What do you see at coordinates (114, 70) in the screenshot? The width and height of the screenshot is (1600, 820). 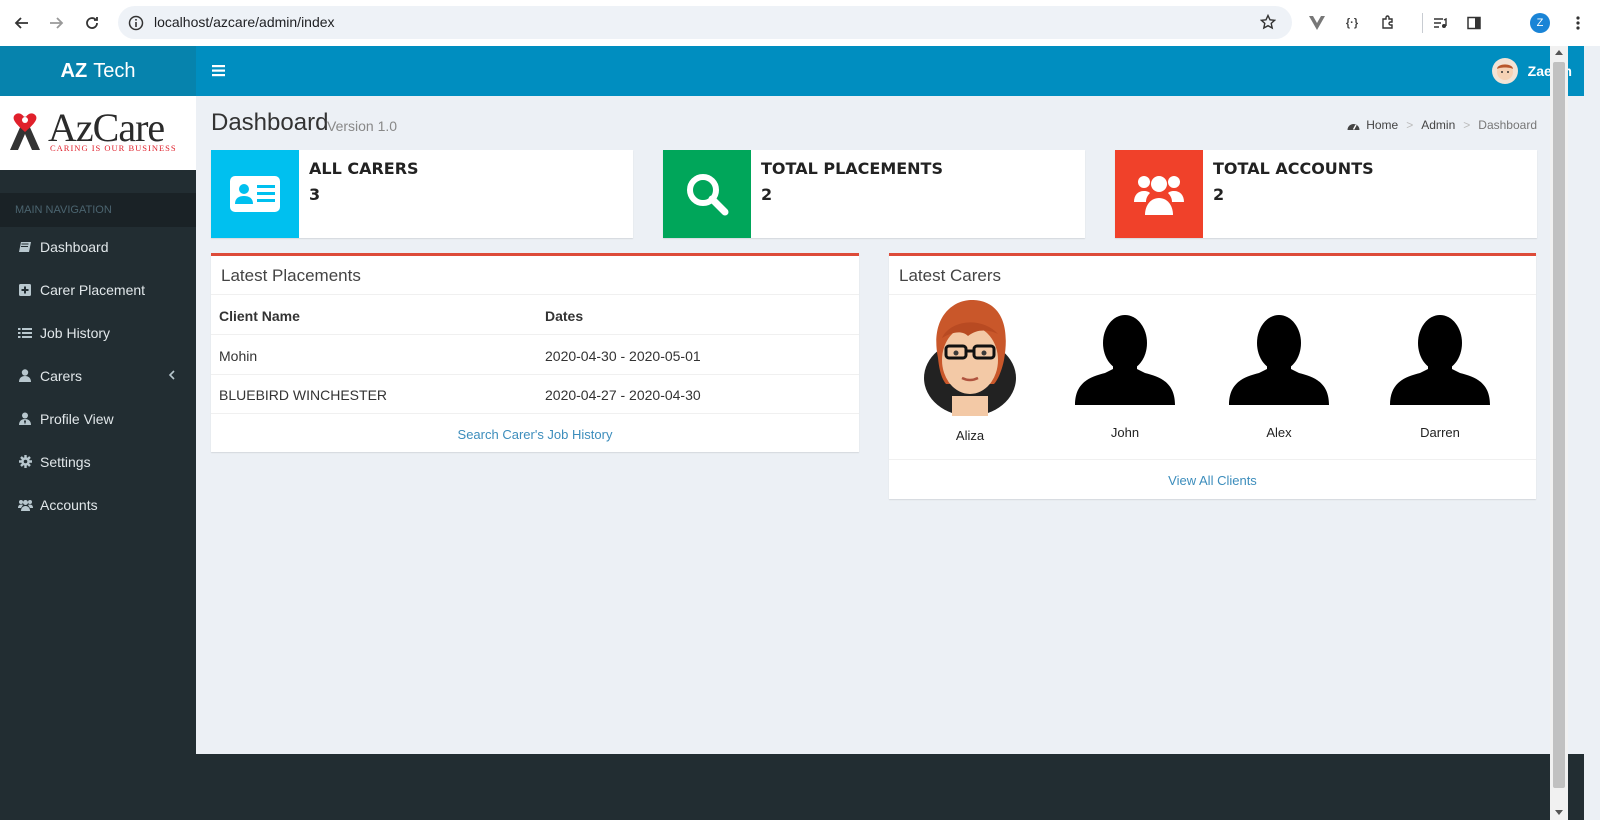 I see `logo-text: Tech` at bounding box center [114, 70].